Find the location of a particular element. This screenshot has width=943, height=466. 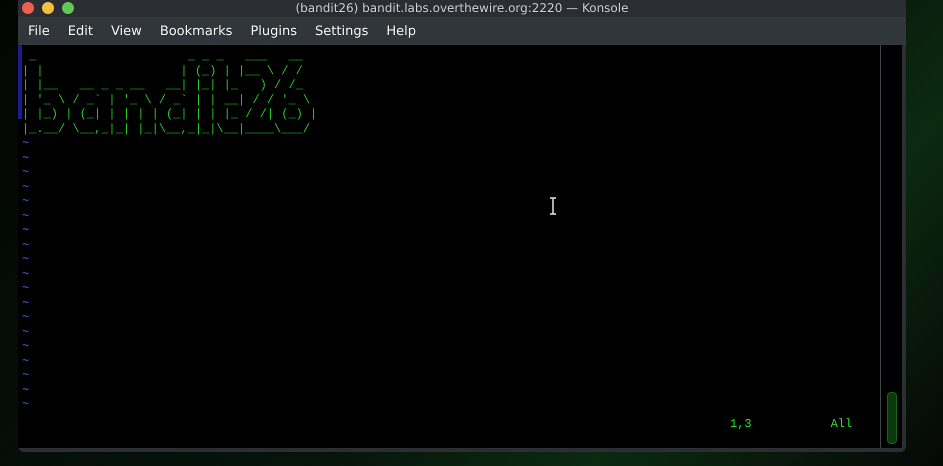

ascii-art-line: | |__ __ _ _ __ __| |_| |_ ) / /_ is located at coordinates (163, 85).